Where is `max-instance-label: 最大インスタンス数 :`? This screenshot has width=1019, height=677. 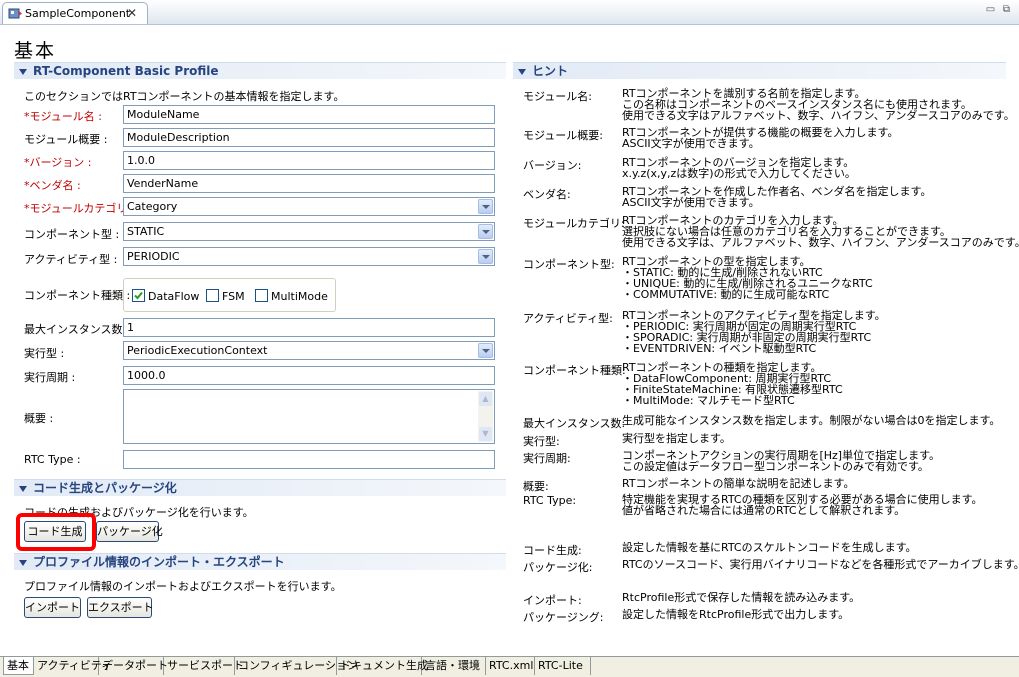 max-instance-label: 最大インスタンス数 : is located at coordinates (77, 329).